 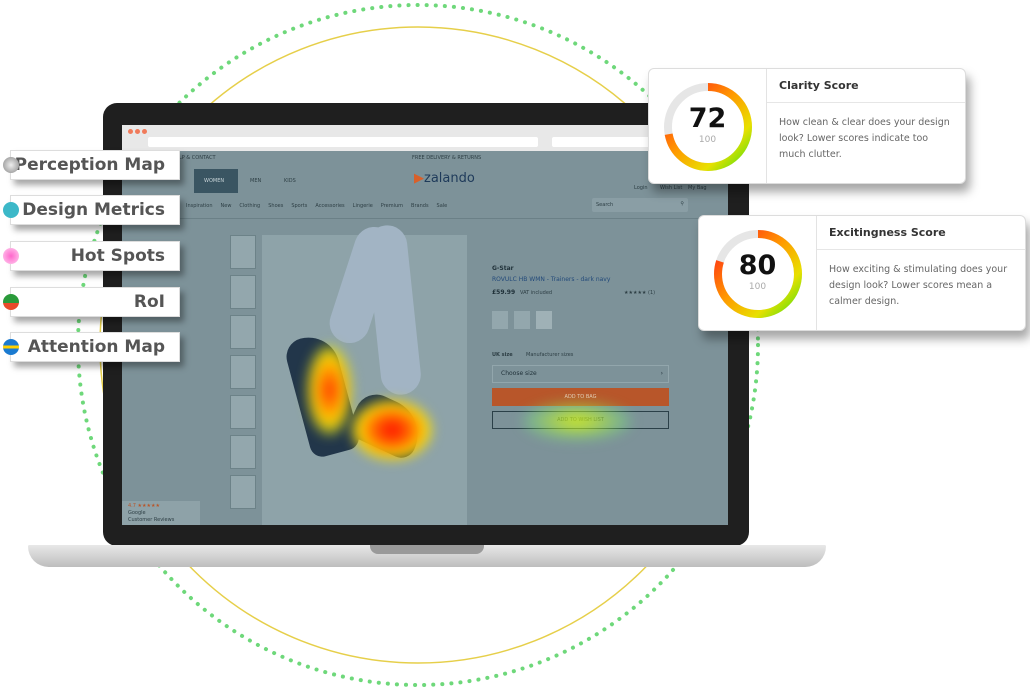 I want to click on score-value: 80, so click(x=757, y=265).